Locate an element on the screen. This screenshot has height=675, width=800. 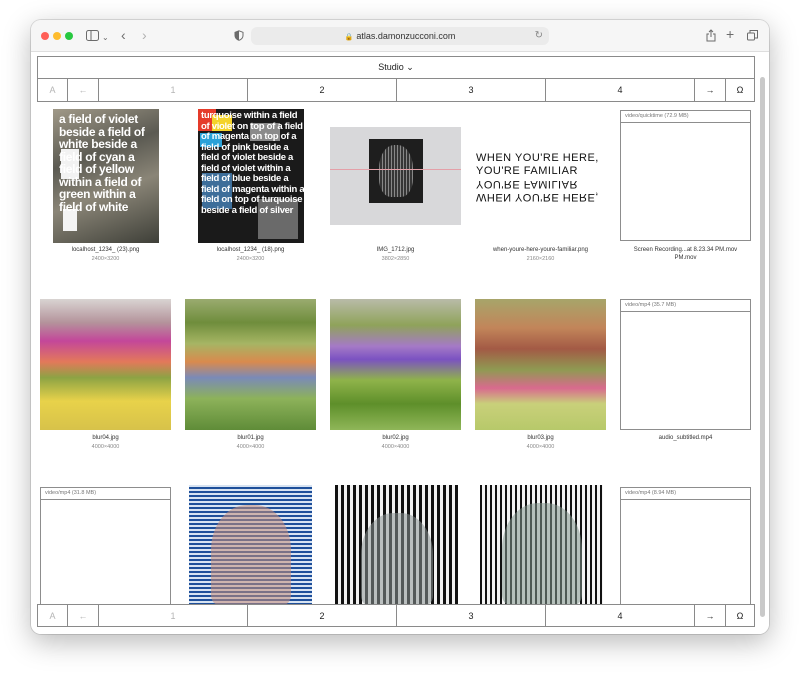
video-player: video/mp4 (31.8 MB) is located at coordinates (105, 546).